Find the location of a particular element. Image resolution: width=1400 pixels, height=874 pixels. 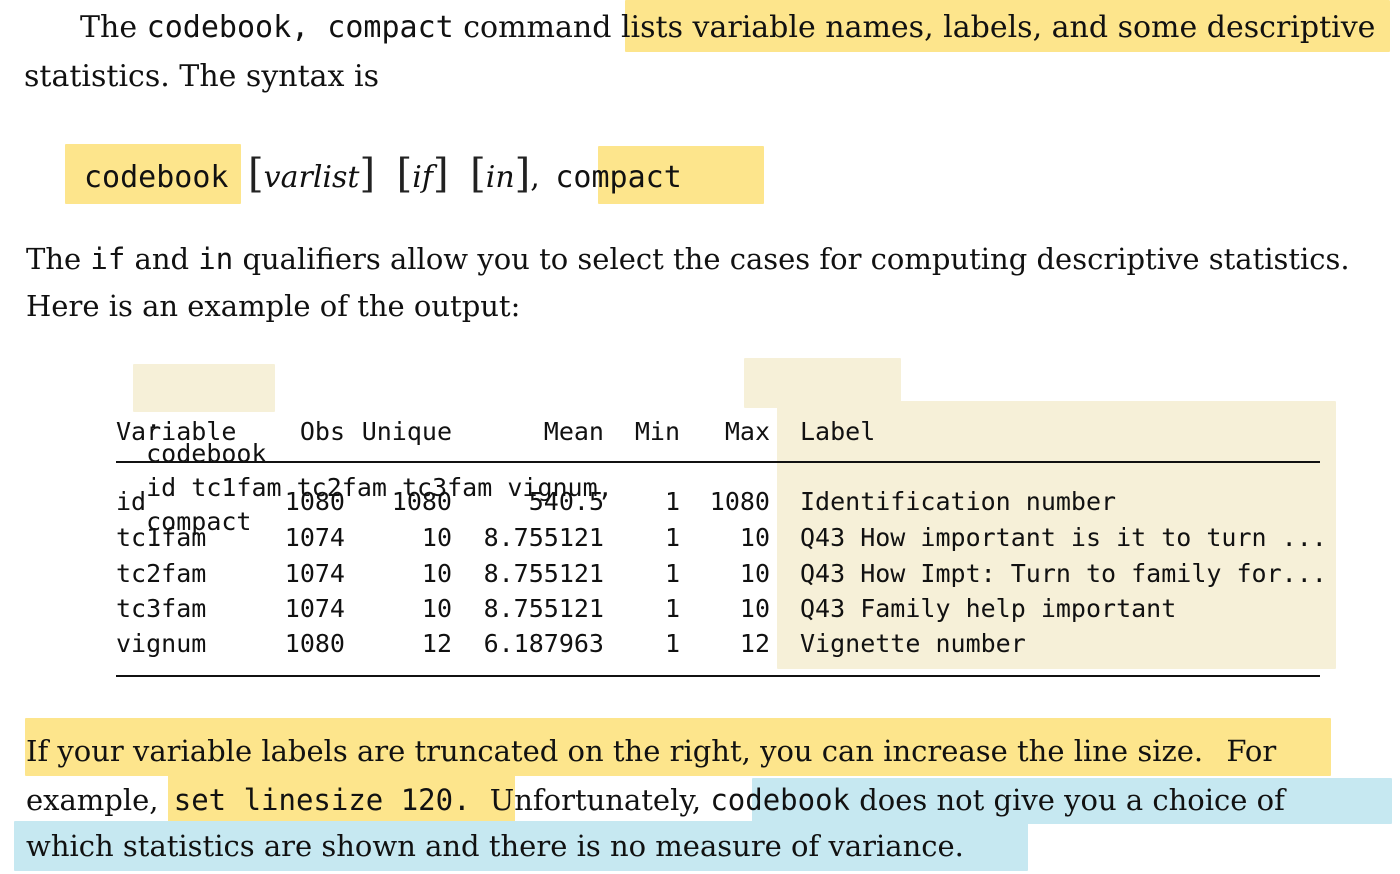

header-max: Max is located at coordinates (747, 431).